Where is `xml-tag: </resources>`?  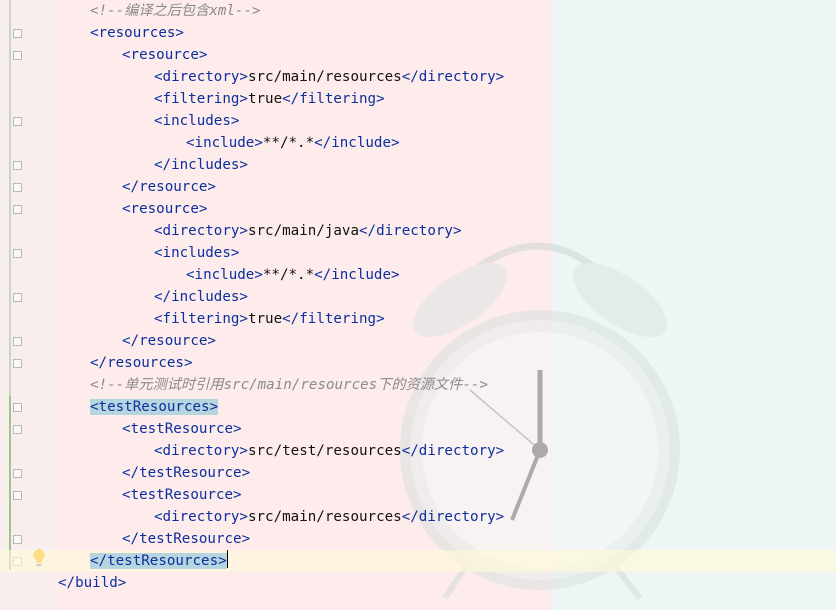
xml-tag: </resources> is located at coordinates (141, 363).